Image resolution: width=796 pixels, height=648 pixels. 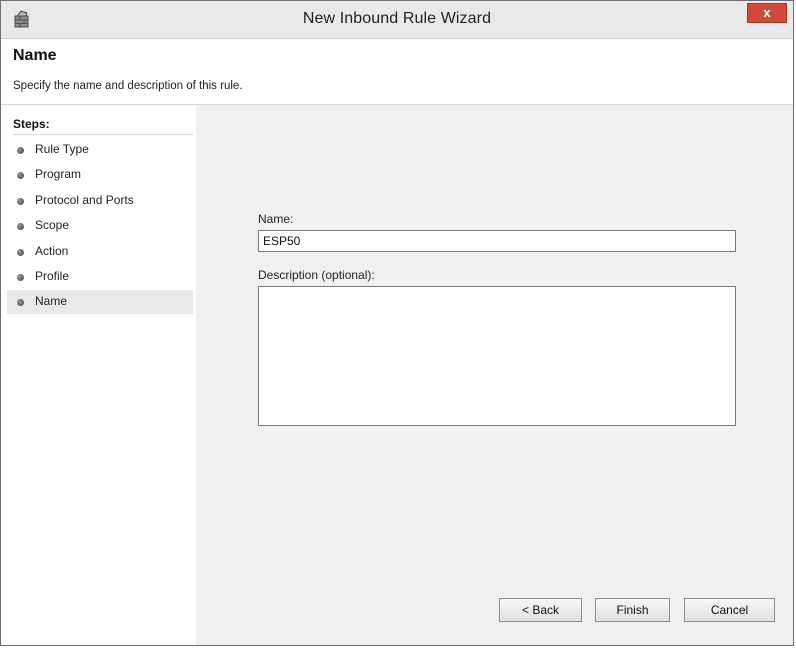 What do you see at coordinates (100, 226) in the screenshot?
I see `step-item-scope: Scope` at bounding box center [100, 226].